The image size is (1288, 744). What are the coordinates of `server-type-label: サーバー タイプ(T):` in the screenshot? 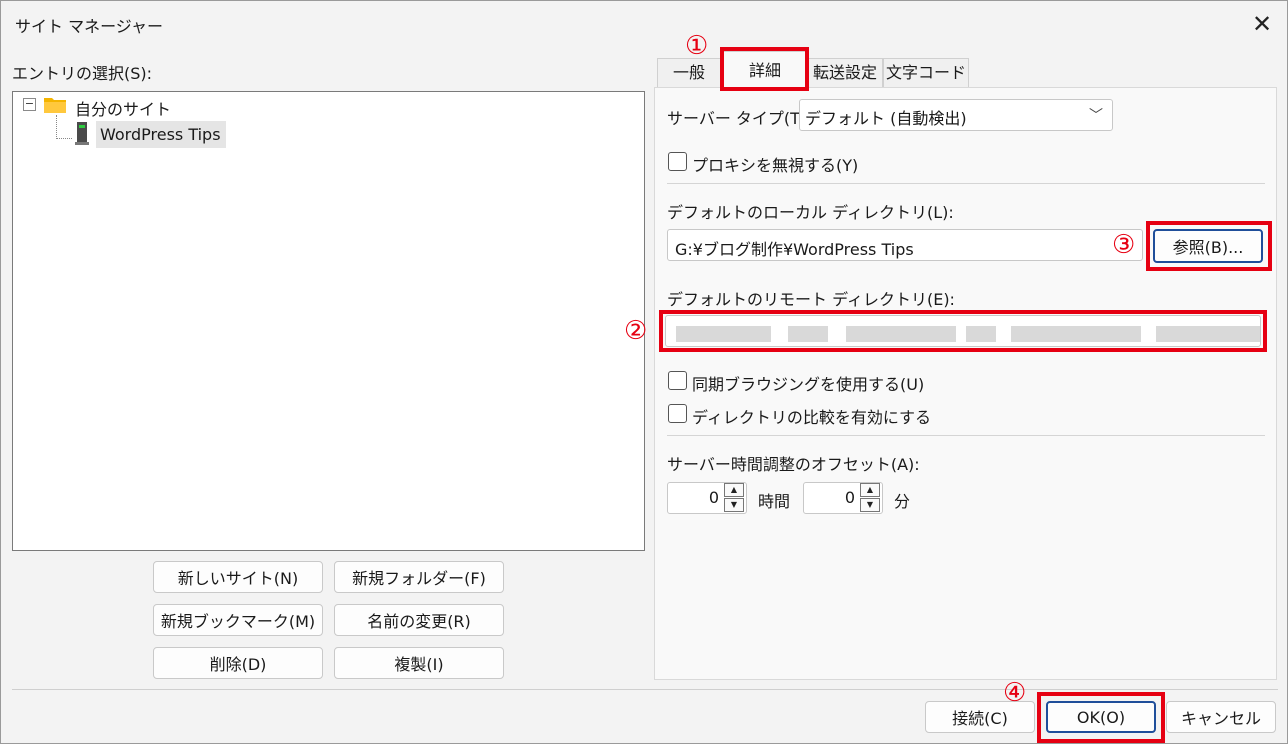 It's located at (739, 118).